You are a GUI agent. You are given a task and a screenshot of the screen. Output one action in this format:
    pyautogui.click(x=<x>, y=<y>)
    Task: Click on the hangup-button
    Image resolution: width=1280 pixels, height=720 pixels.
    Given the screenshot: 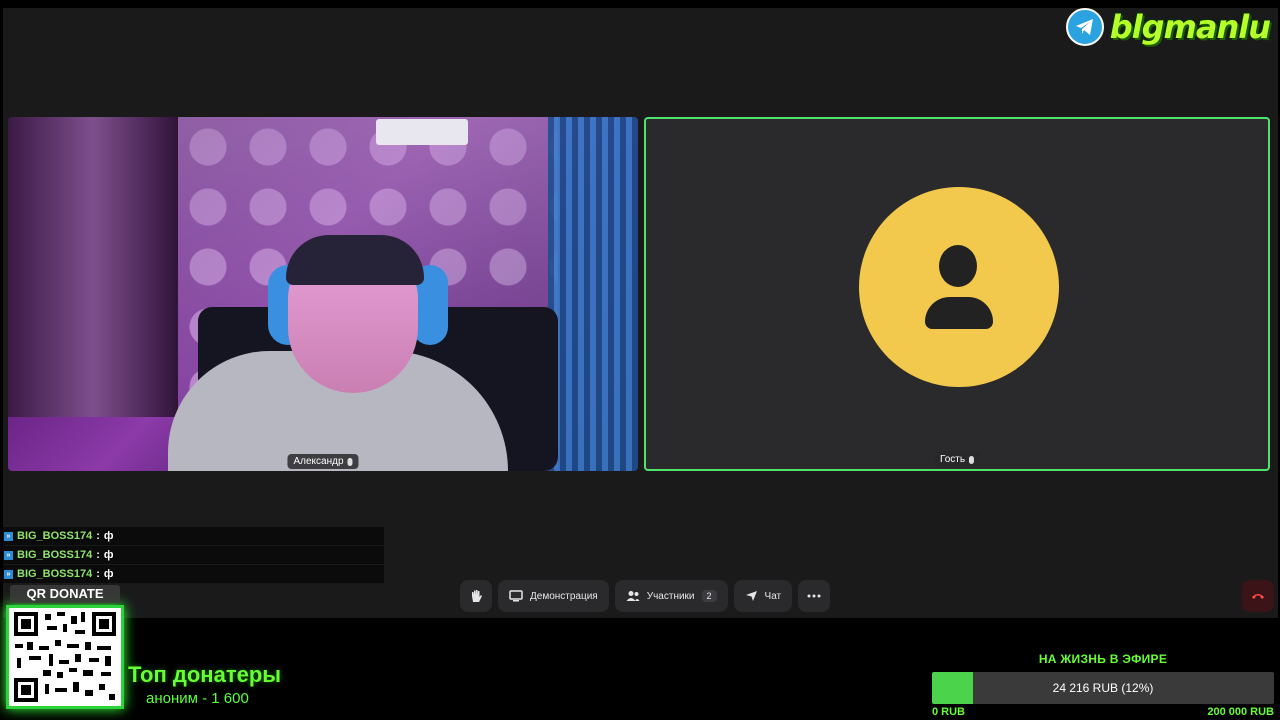 What is the action you would take?
    pyautogui.click(x=1258, y=596)
    